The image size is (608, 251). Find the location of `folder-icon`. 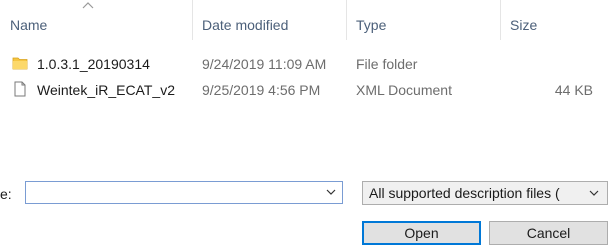

folder-icon is located at coordinates (20, 63).